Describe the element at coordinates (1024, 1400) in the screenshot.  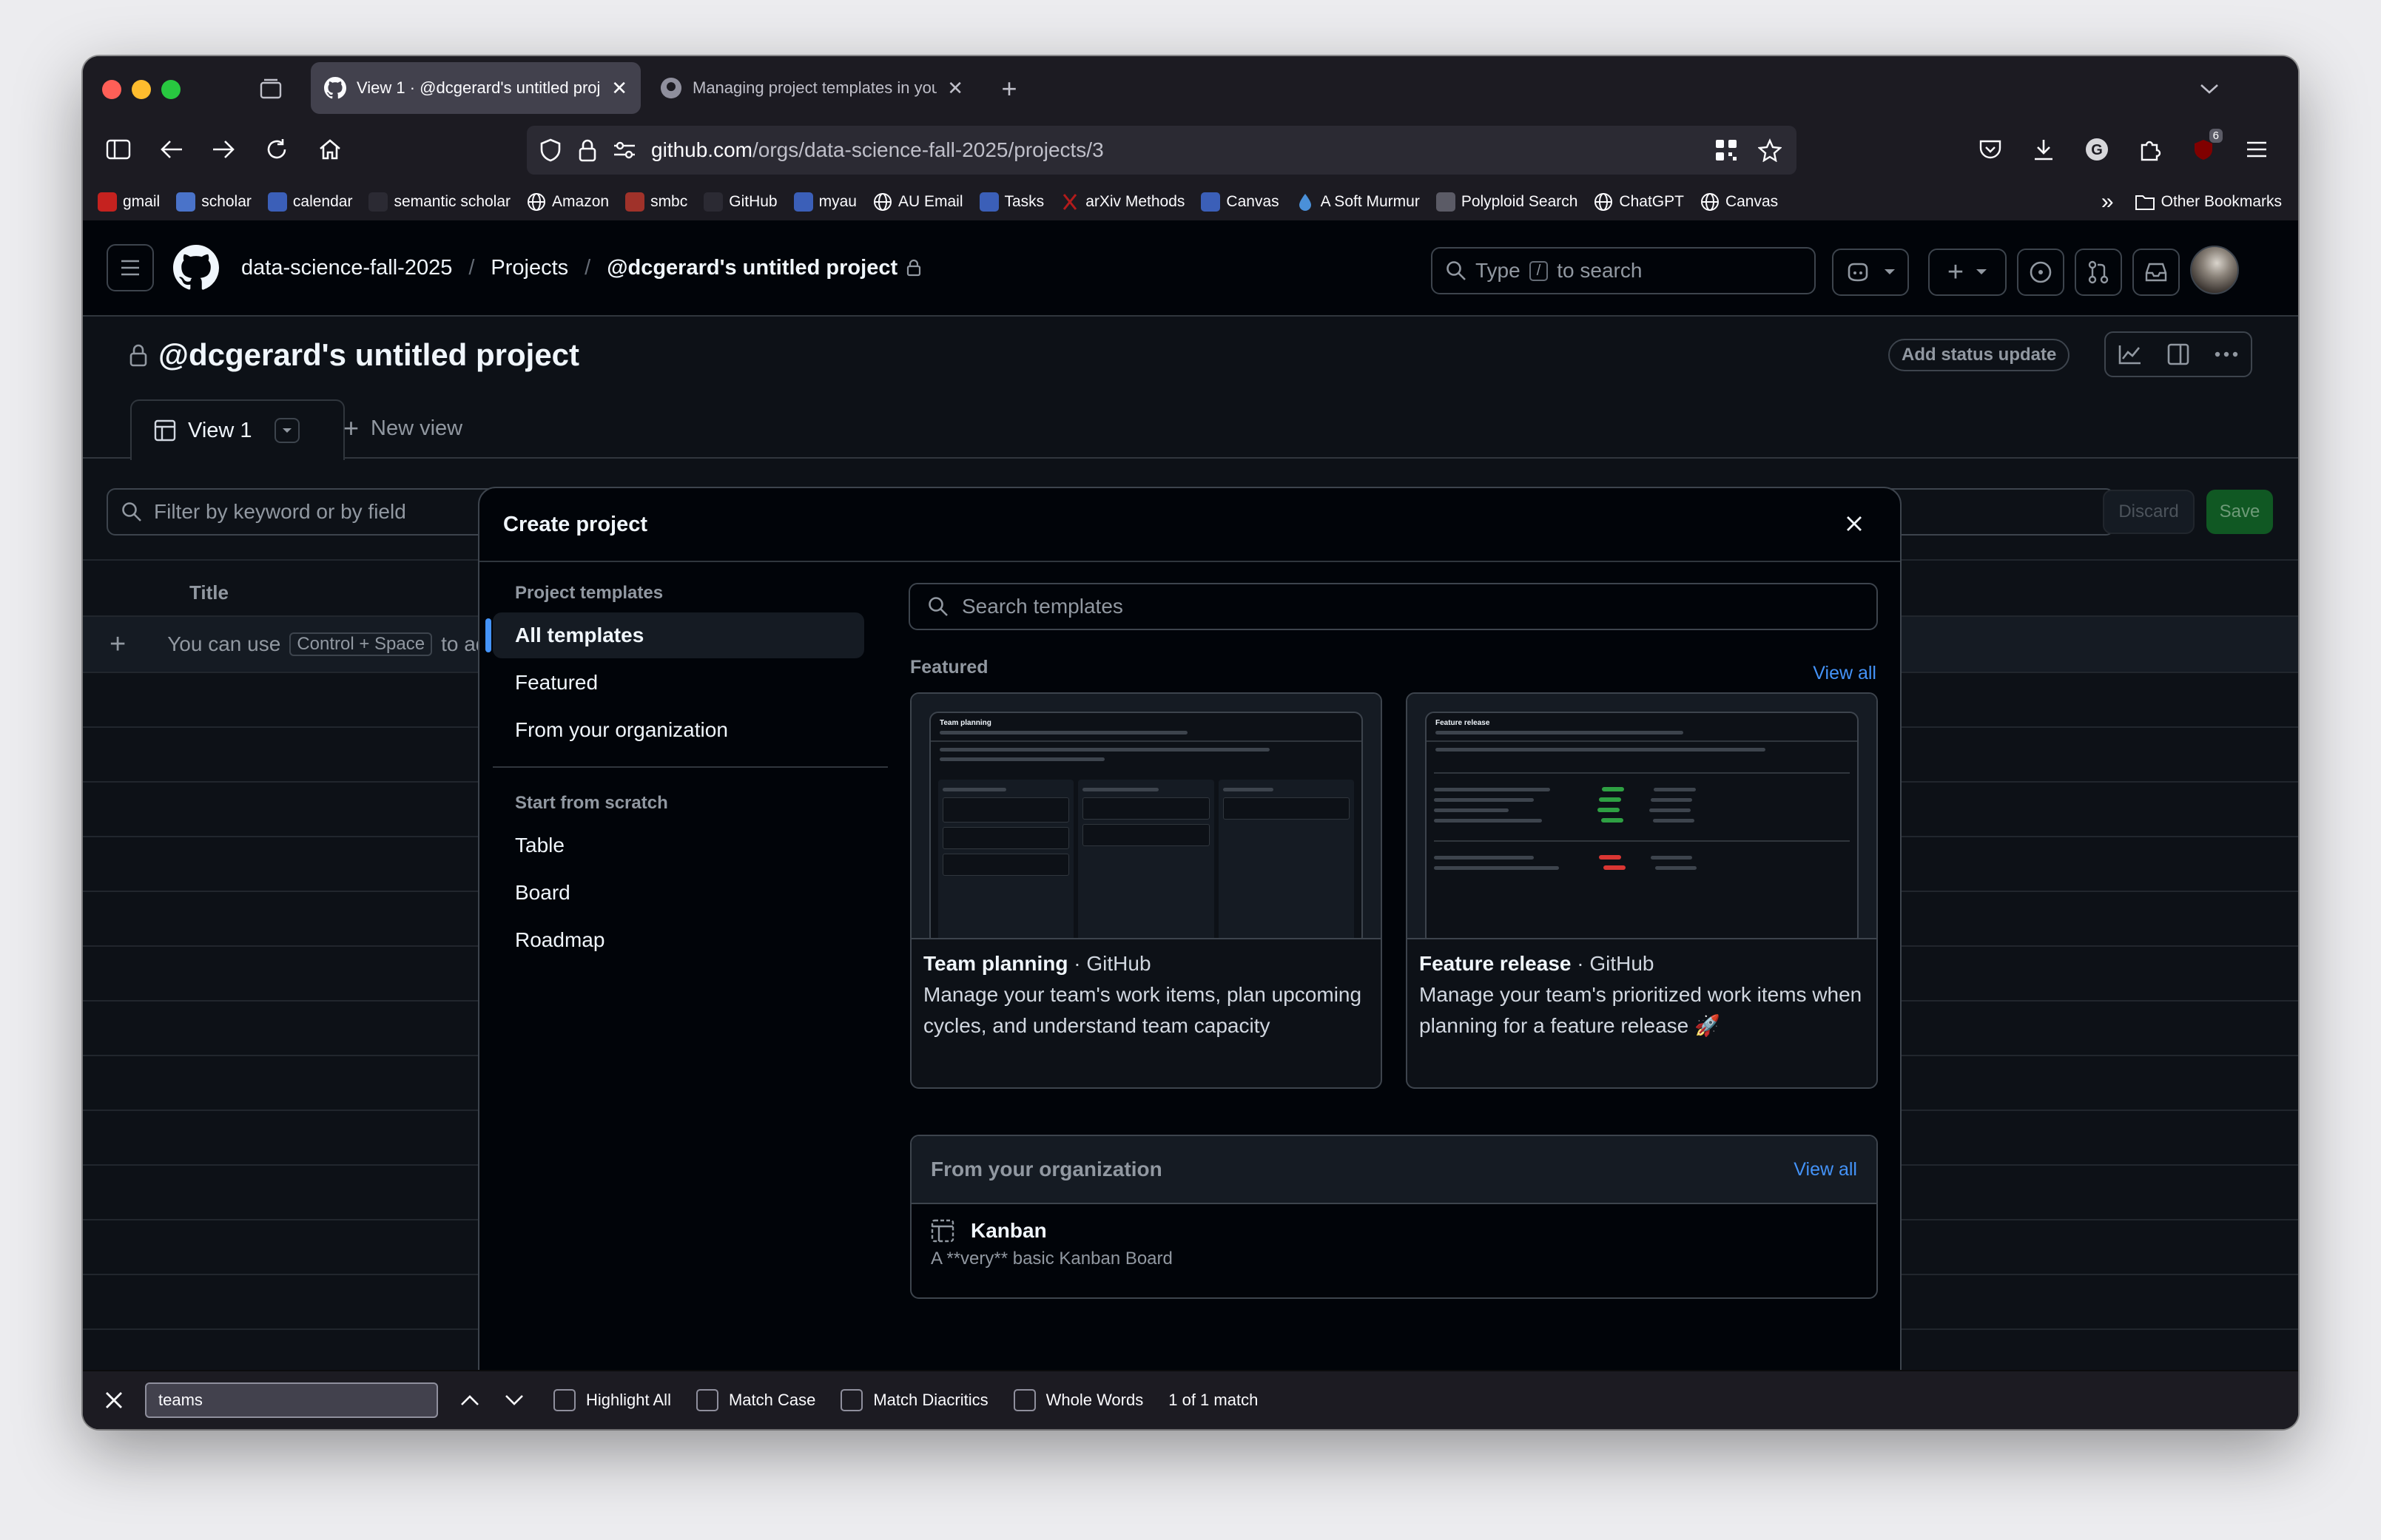
I see `whole-words-checkbox` at that location.